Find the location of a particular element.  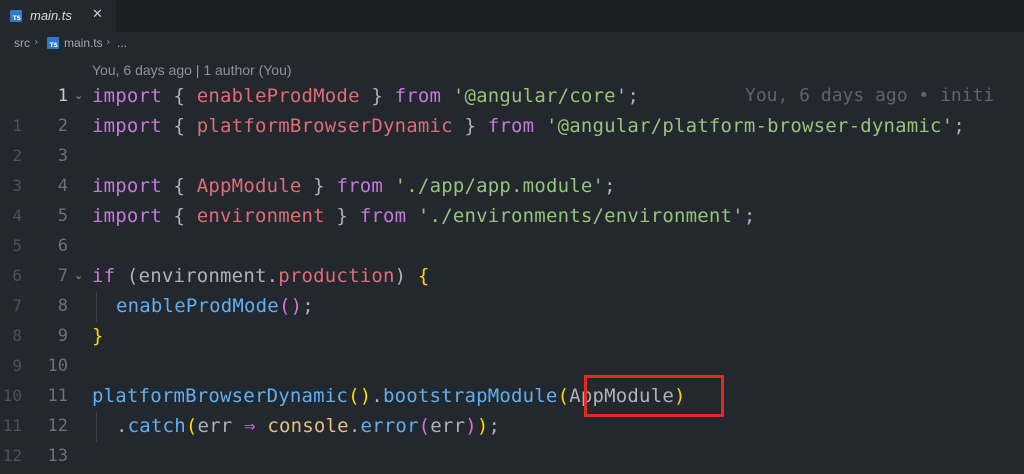

line-number: 8 is located at coordinates (62, 306).